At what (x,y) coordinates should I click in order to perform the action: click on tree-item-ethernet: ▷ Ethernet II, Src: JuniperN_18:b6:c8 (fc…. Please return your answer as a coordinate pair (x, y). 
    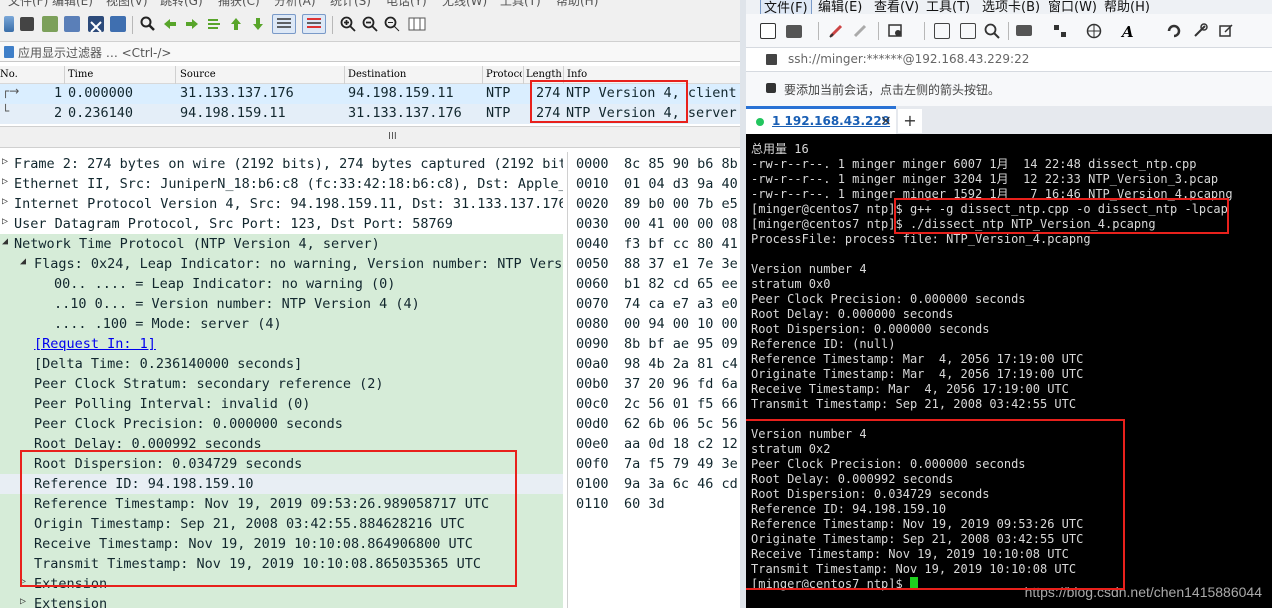
    Looking at the image, I should click on (281, 184).